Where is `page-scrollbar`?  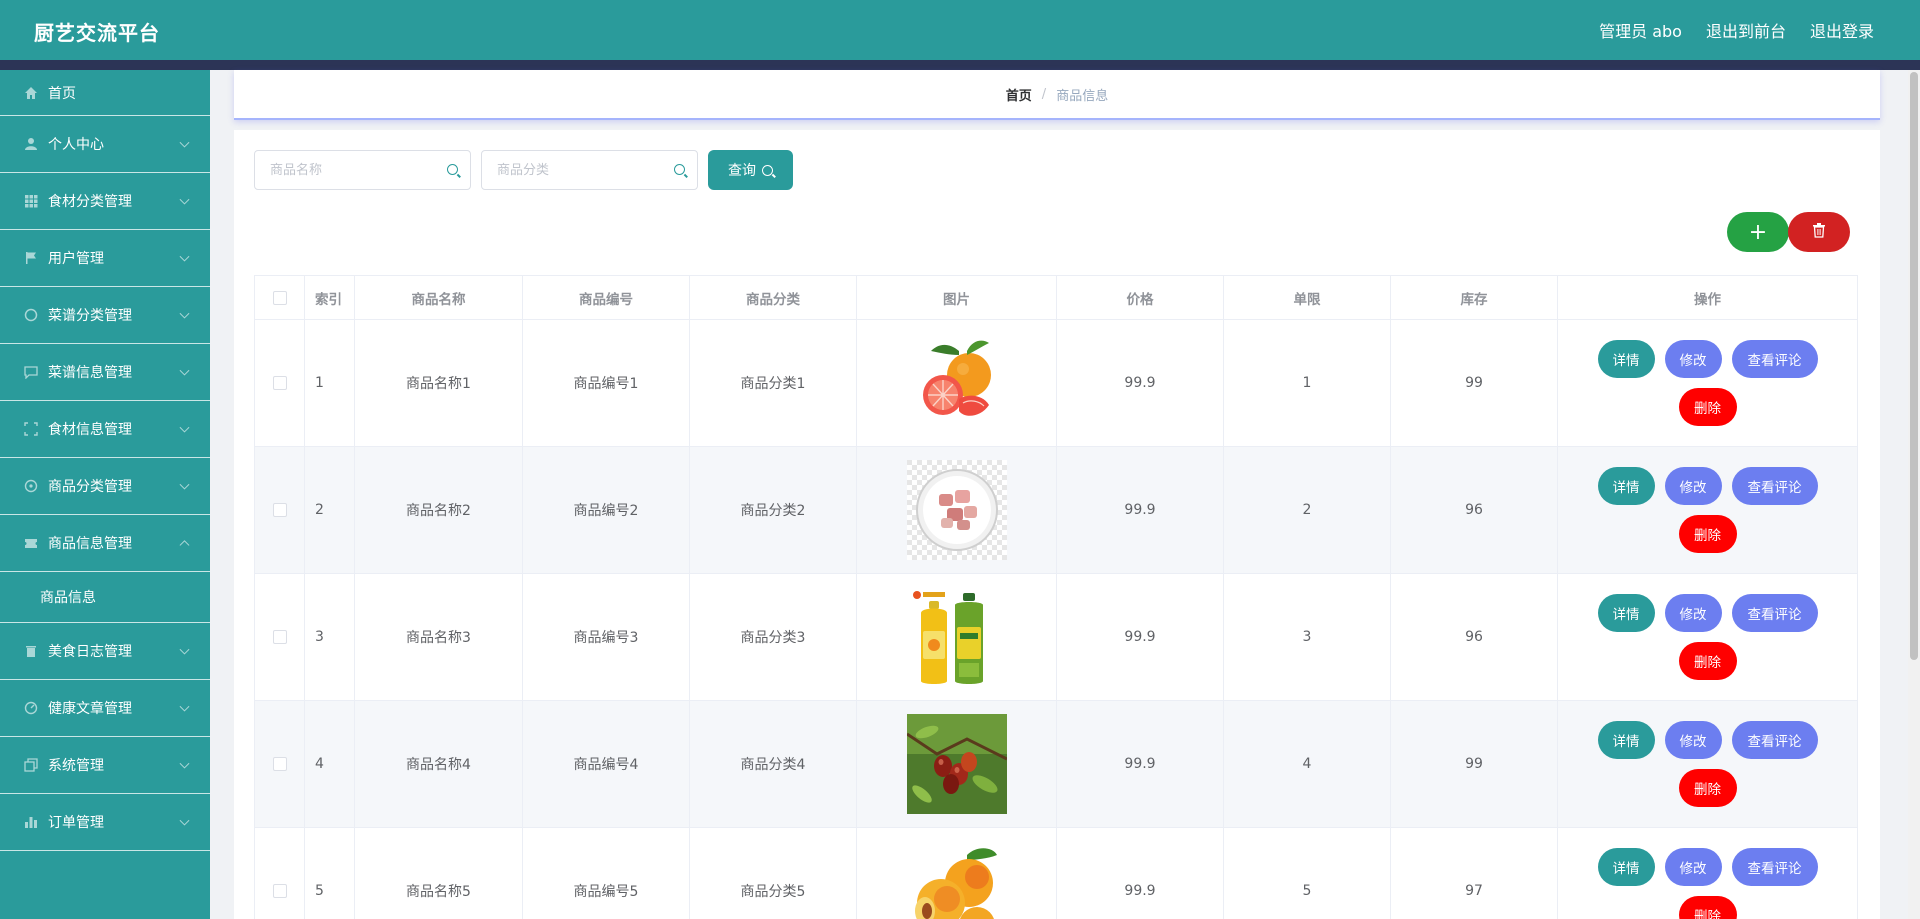 page-scrollbar is located at coordinates (1914, 494).